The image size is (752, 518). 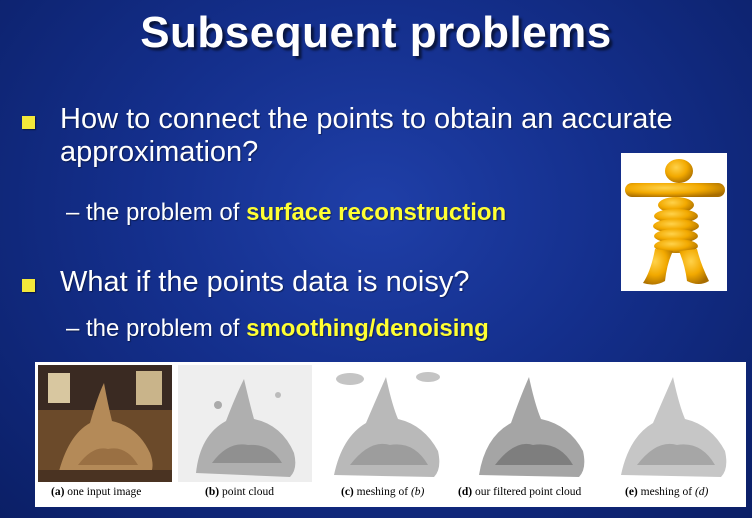 I want to click on caption-a: (a) one input image, so click(x=96, y=492).